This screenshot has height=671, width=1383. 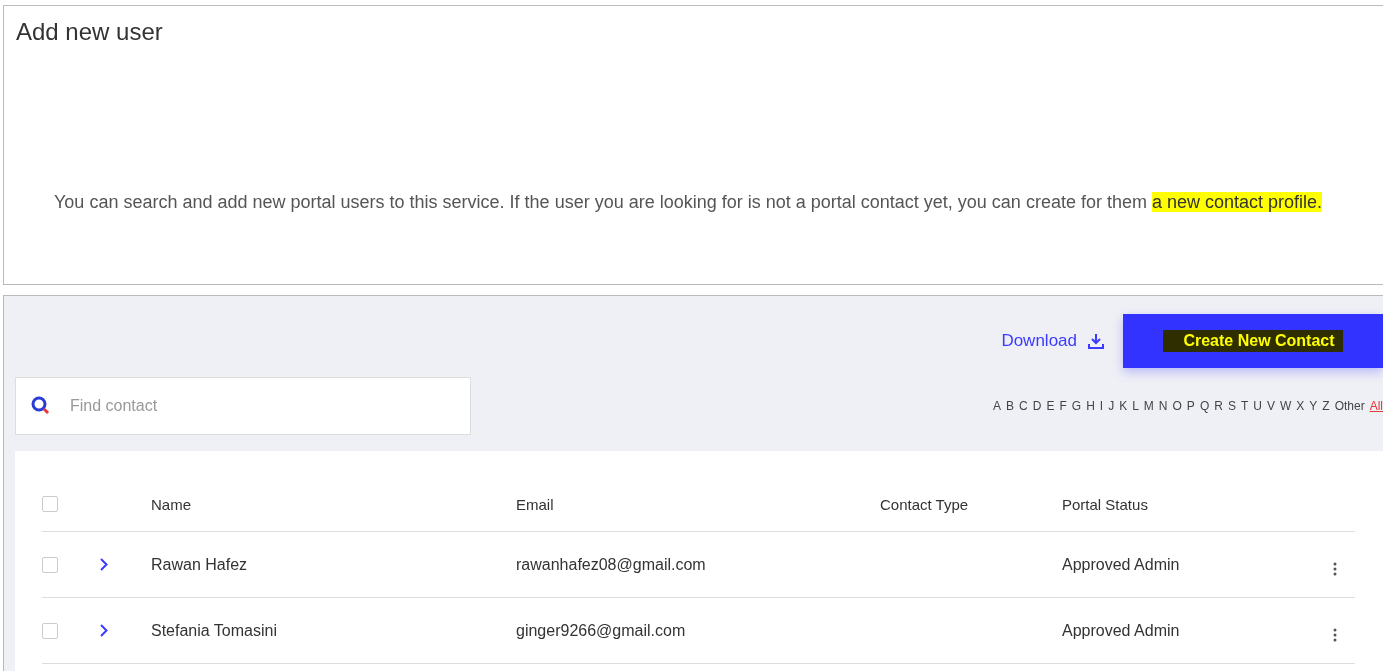 I want to click on alphabet-filter: D, so click(x=1037, y=406).